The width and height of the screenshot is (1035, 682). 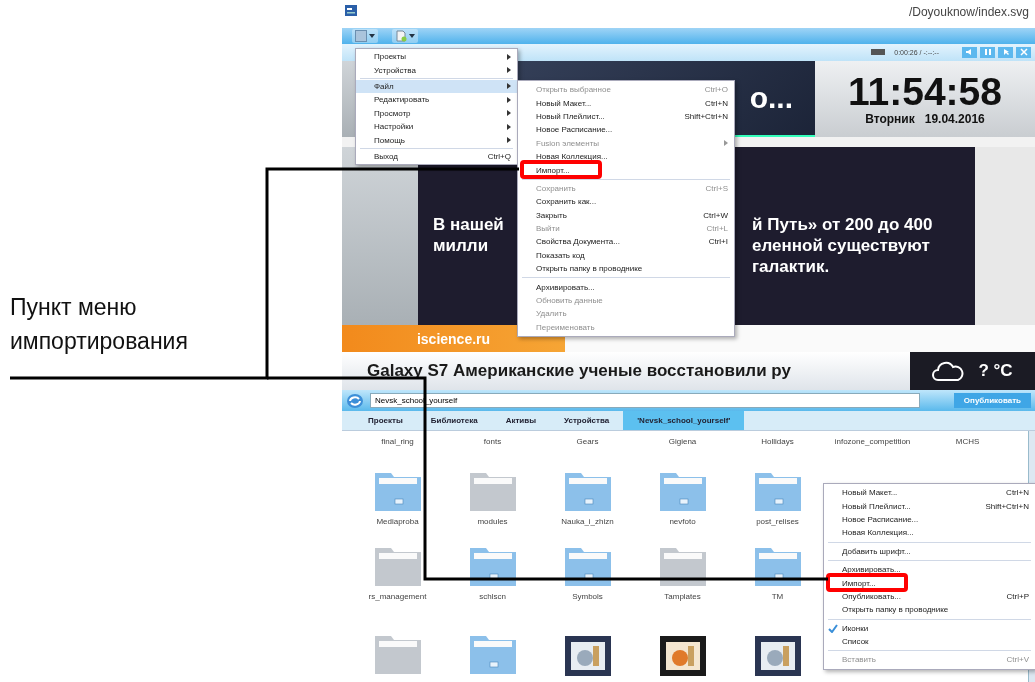 I want to click on folder-name: Symbols, so click(x=587, y=596).